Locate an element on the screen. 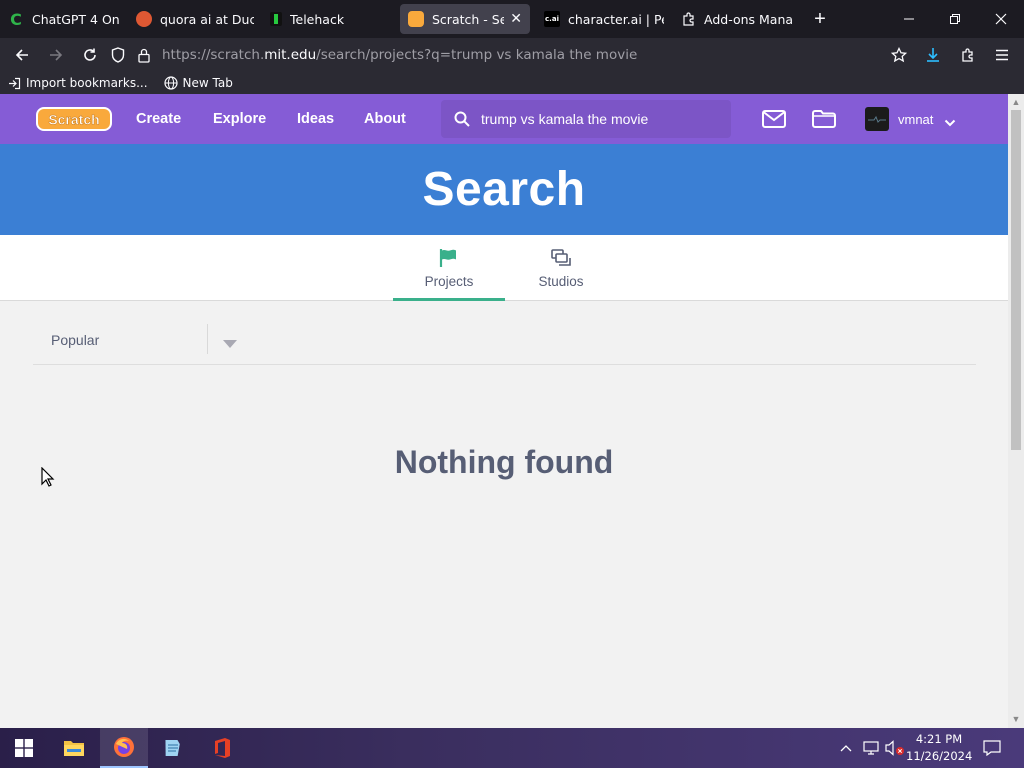 The width and height of the screenshot is (1024, 768). characterai-favicon: c.ai is located at coordinates (552, 19).